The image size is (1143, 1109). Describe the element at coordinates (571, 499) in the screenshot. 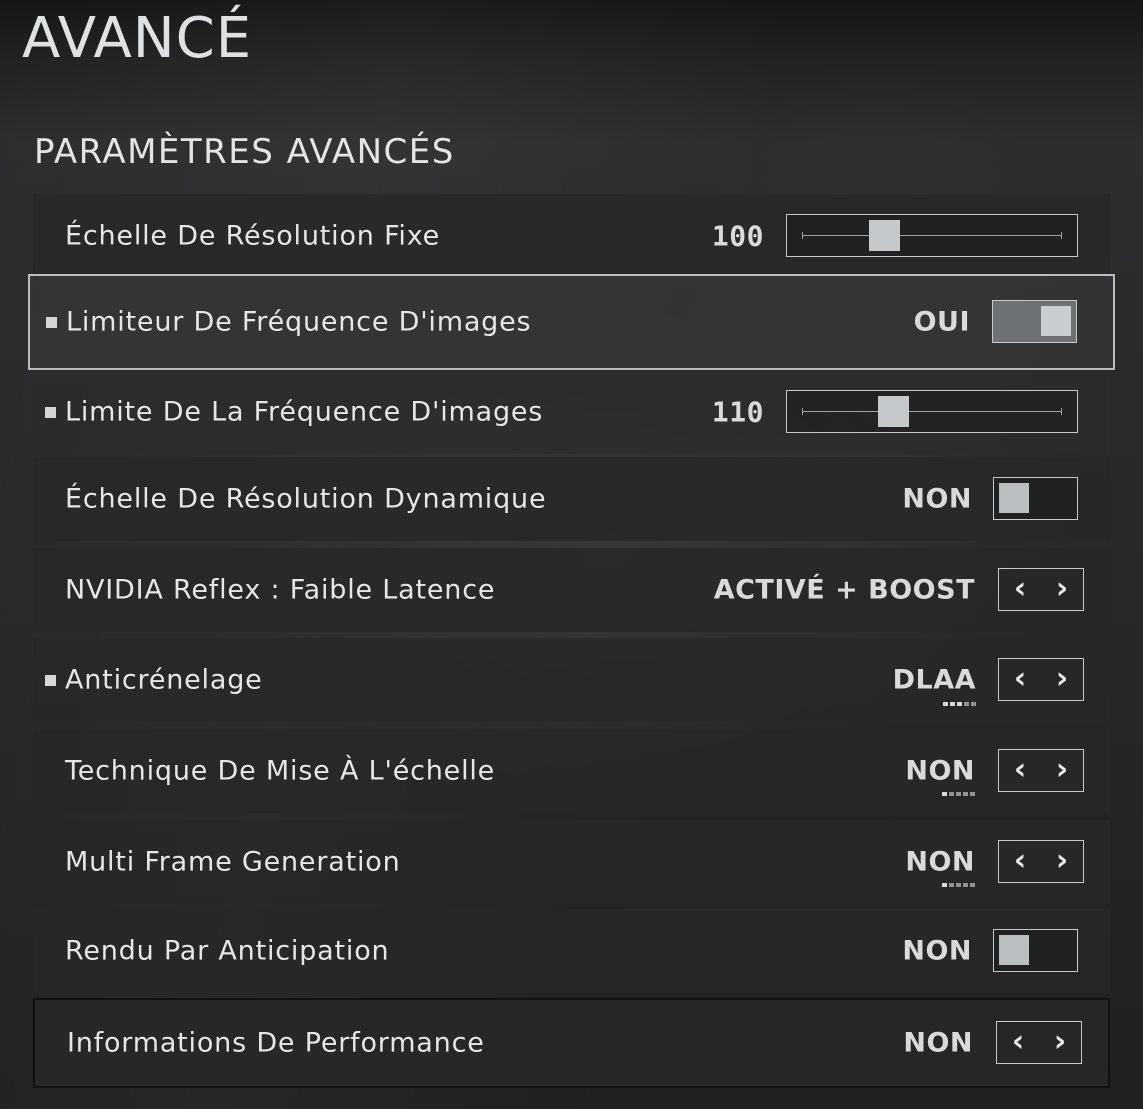

I see `setting-row-dynamic-resolution-scale: Échelle De Résolution Dynamique NON` at that location.